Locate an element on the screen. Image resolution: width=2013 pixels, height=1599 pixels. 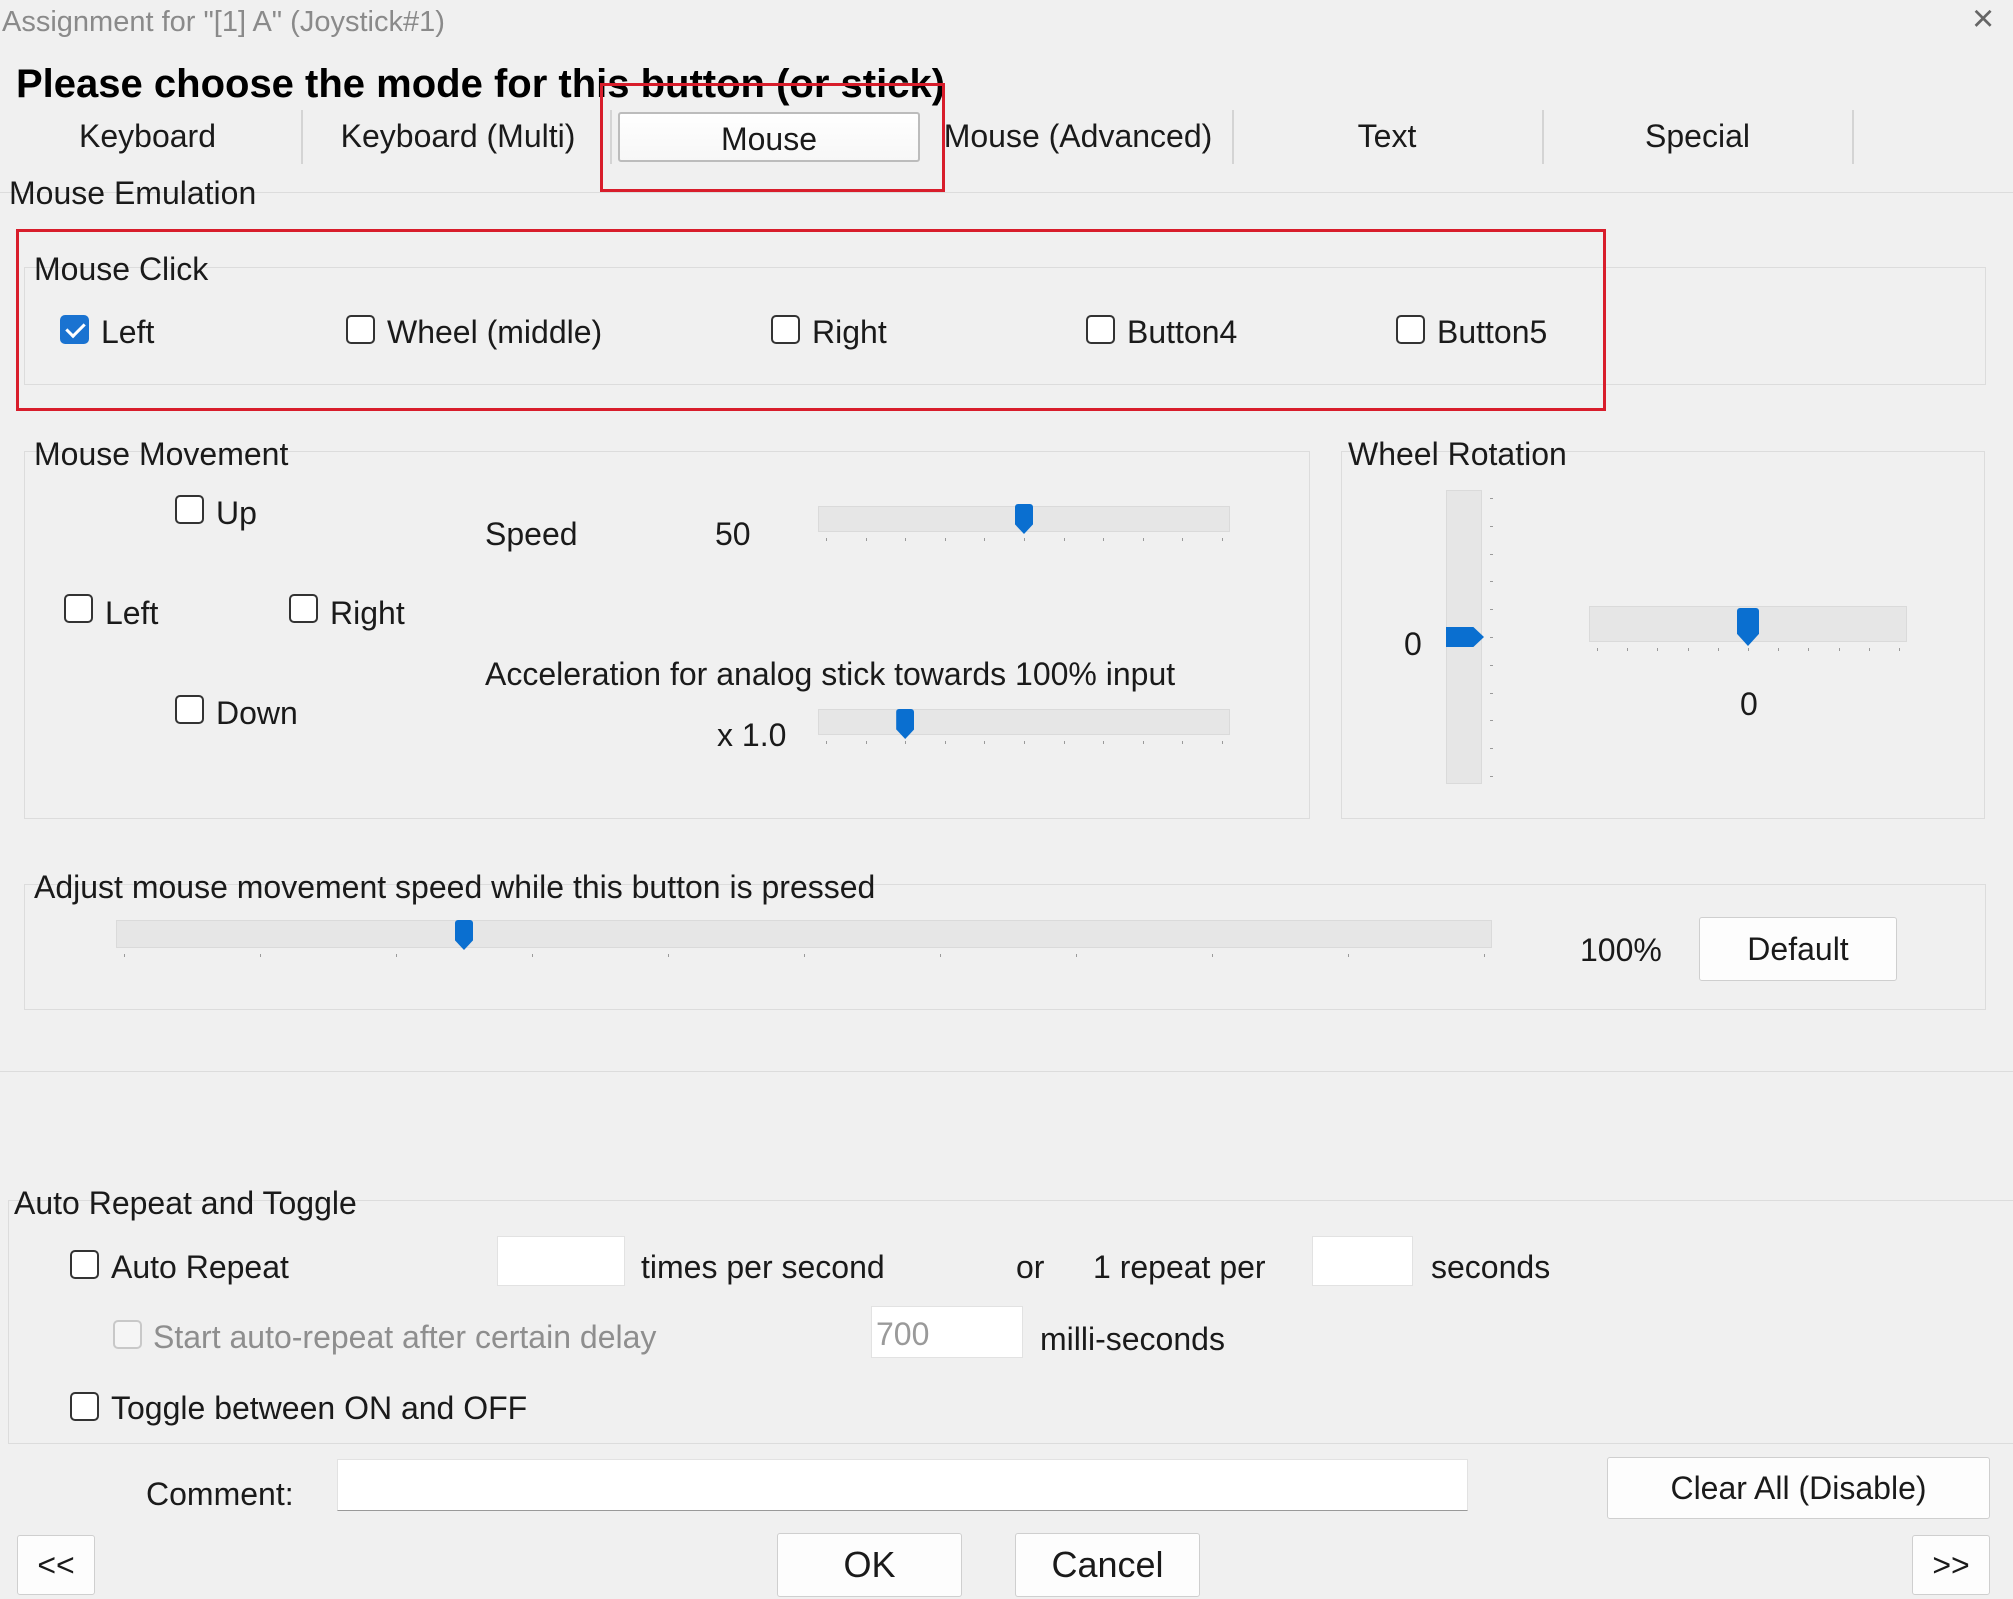
move-left-label: Left is located at coordinates (131, 613).